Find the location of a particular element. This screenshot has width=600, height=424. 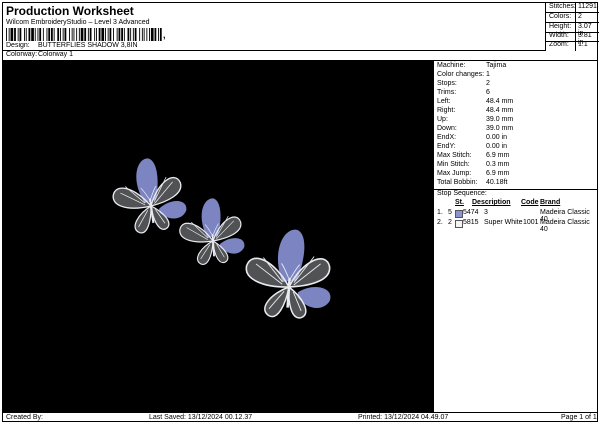

stop-cell-swatch-code: 5815 is located at coordinates (471, 222).